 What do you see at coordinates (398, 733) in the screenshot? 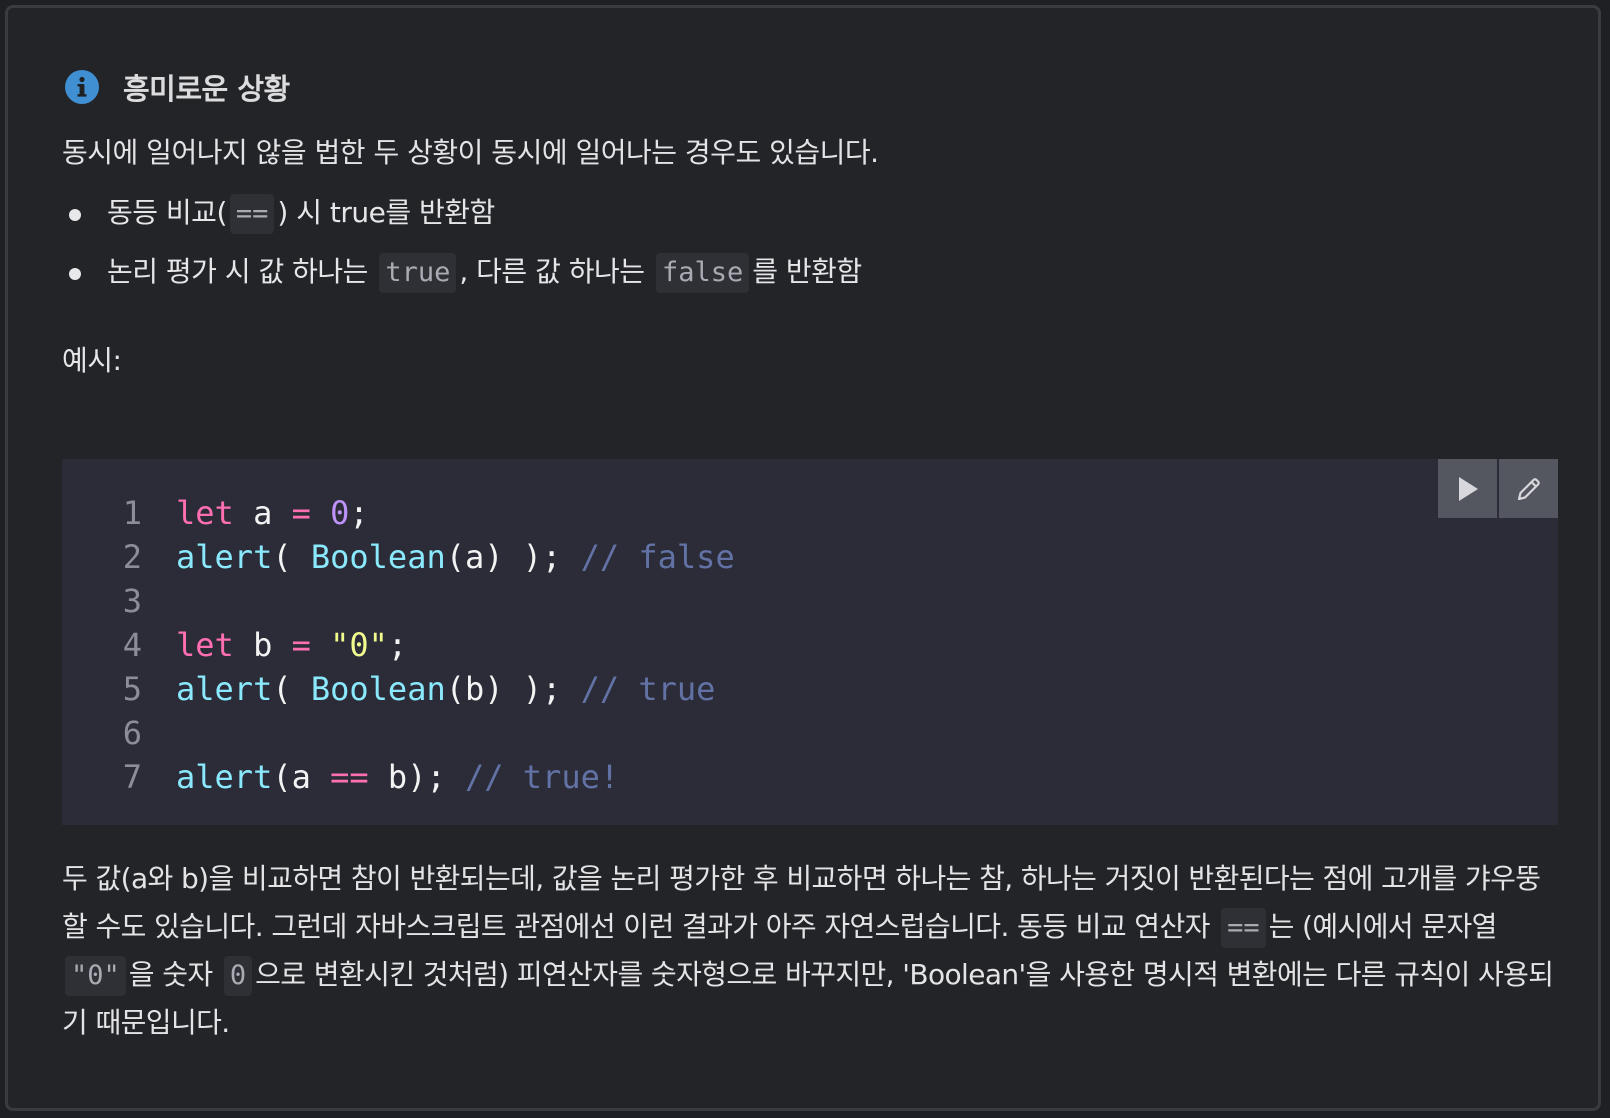
I see `code-line: 6` at bounding box center [398, 733].